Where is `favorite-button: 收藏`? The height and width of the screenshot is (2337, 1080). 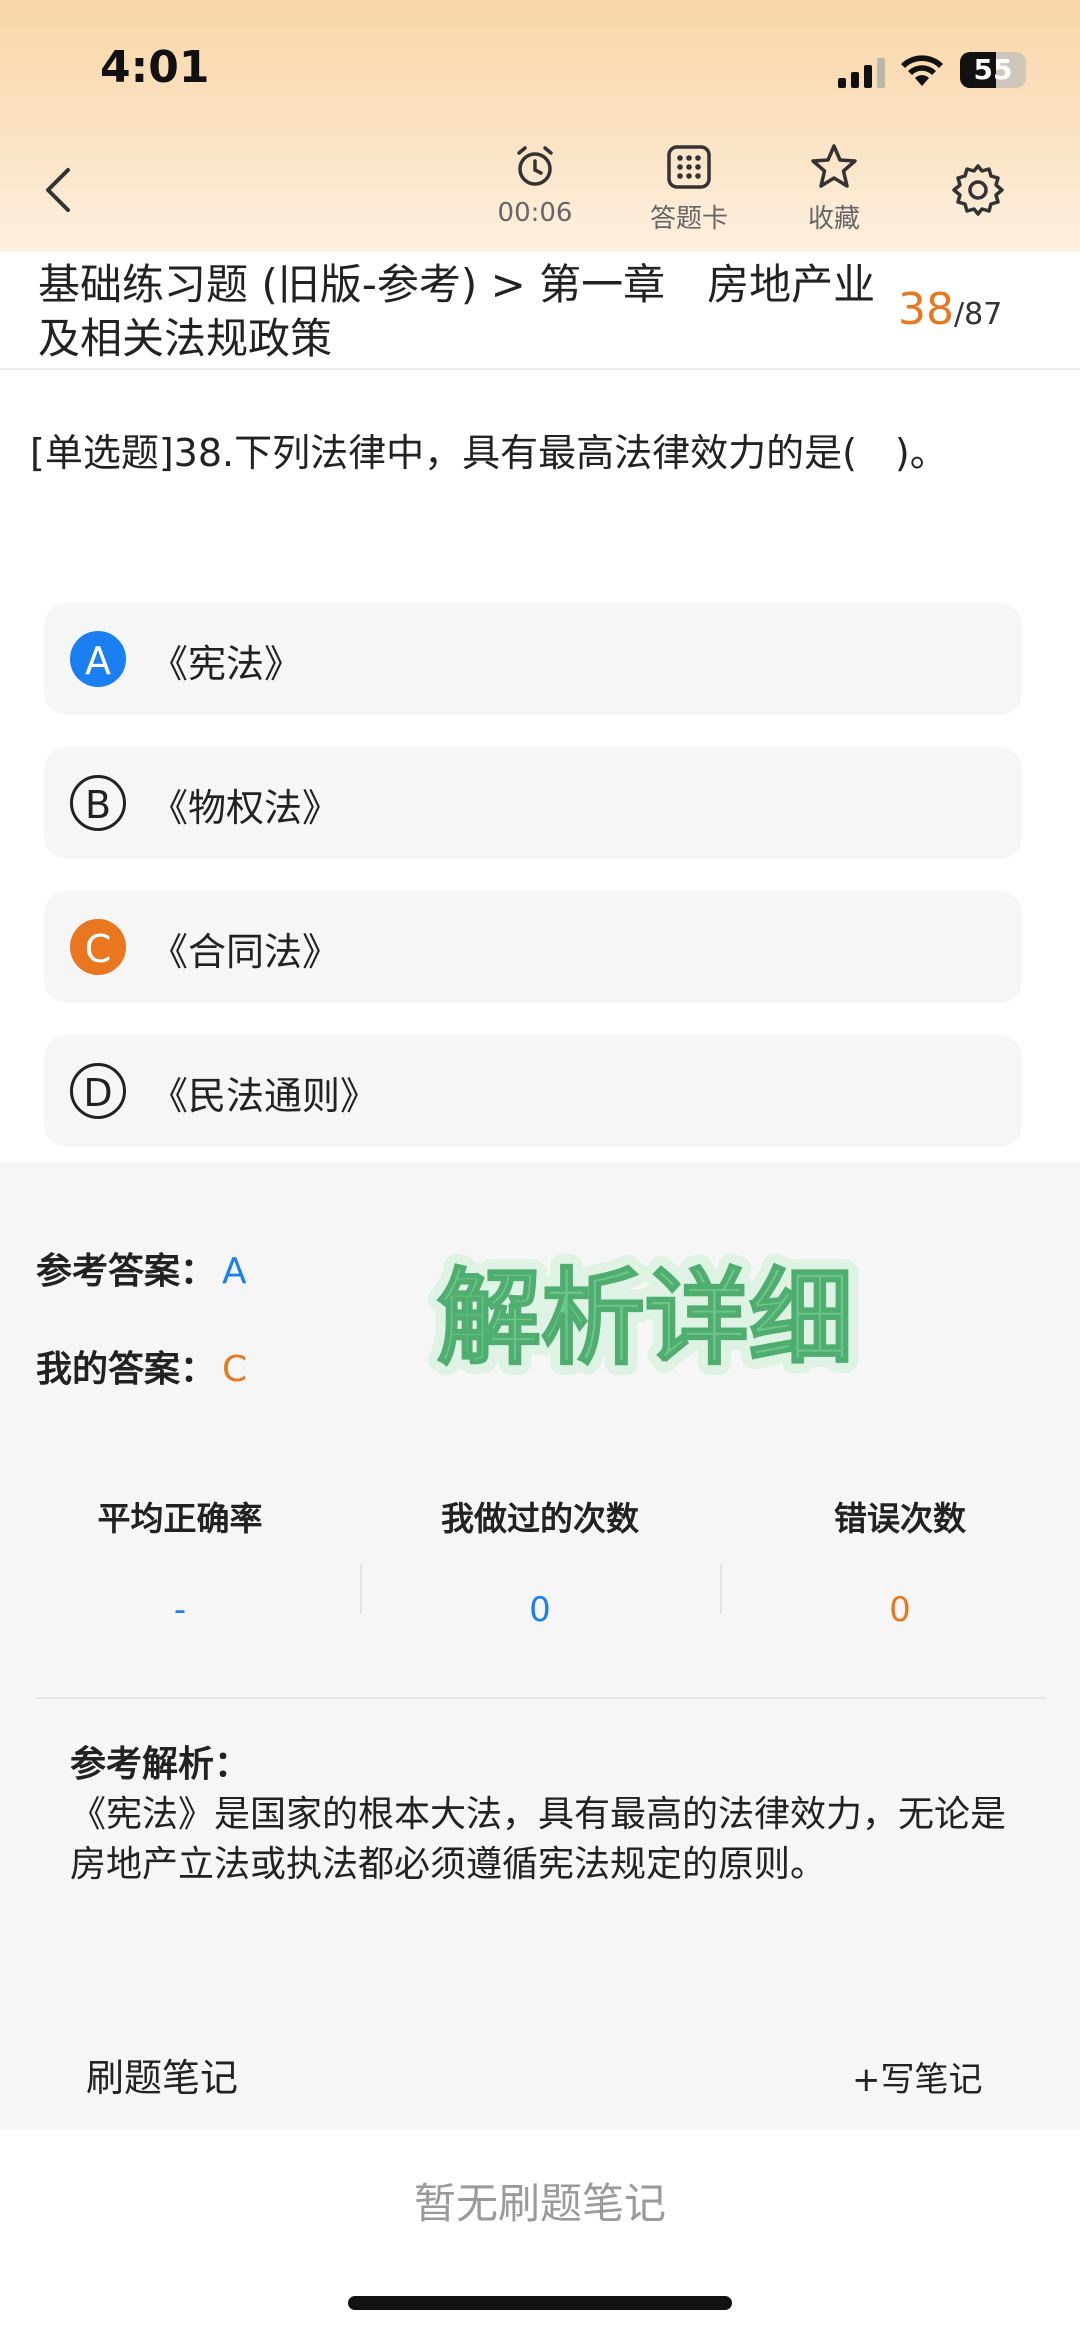 favorite-button: 收藏 is located at coordinates (834, 192).